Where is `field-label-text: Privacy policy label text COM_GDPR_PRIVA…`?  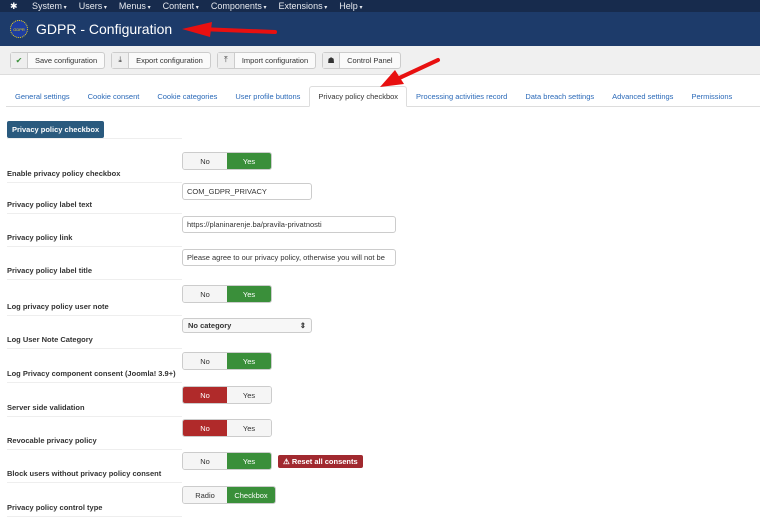
field-label-text: Privacy policy label text COM_GDPR_PRIVA… is located at coordinates (357, 199).